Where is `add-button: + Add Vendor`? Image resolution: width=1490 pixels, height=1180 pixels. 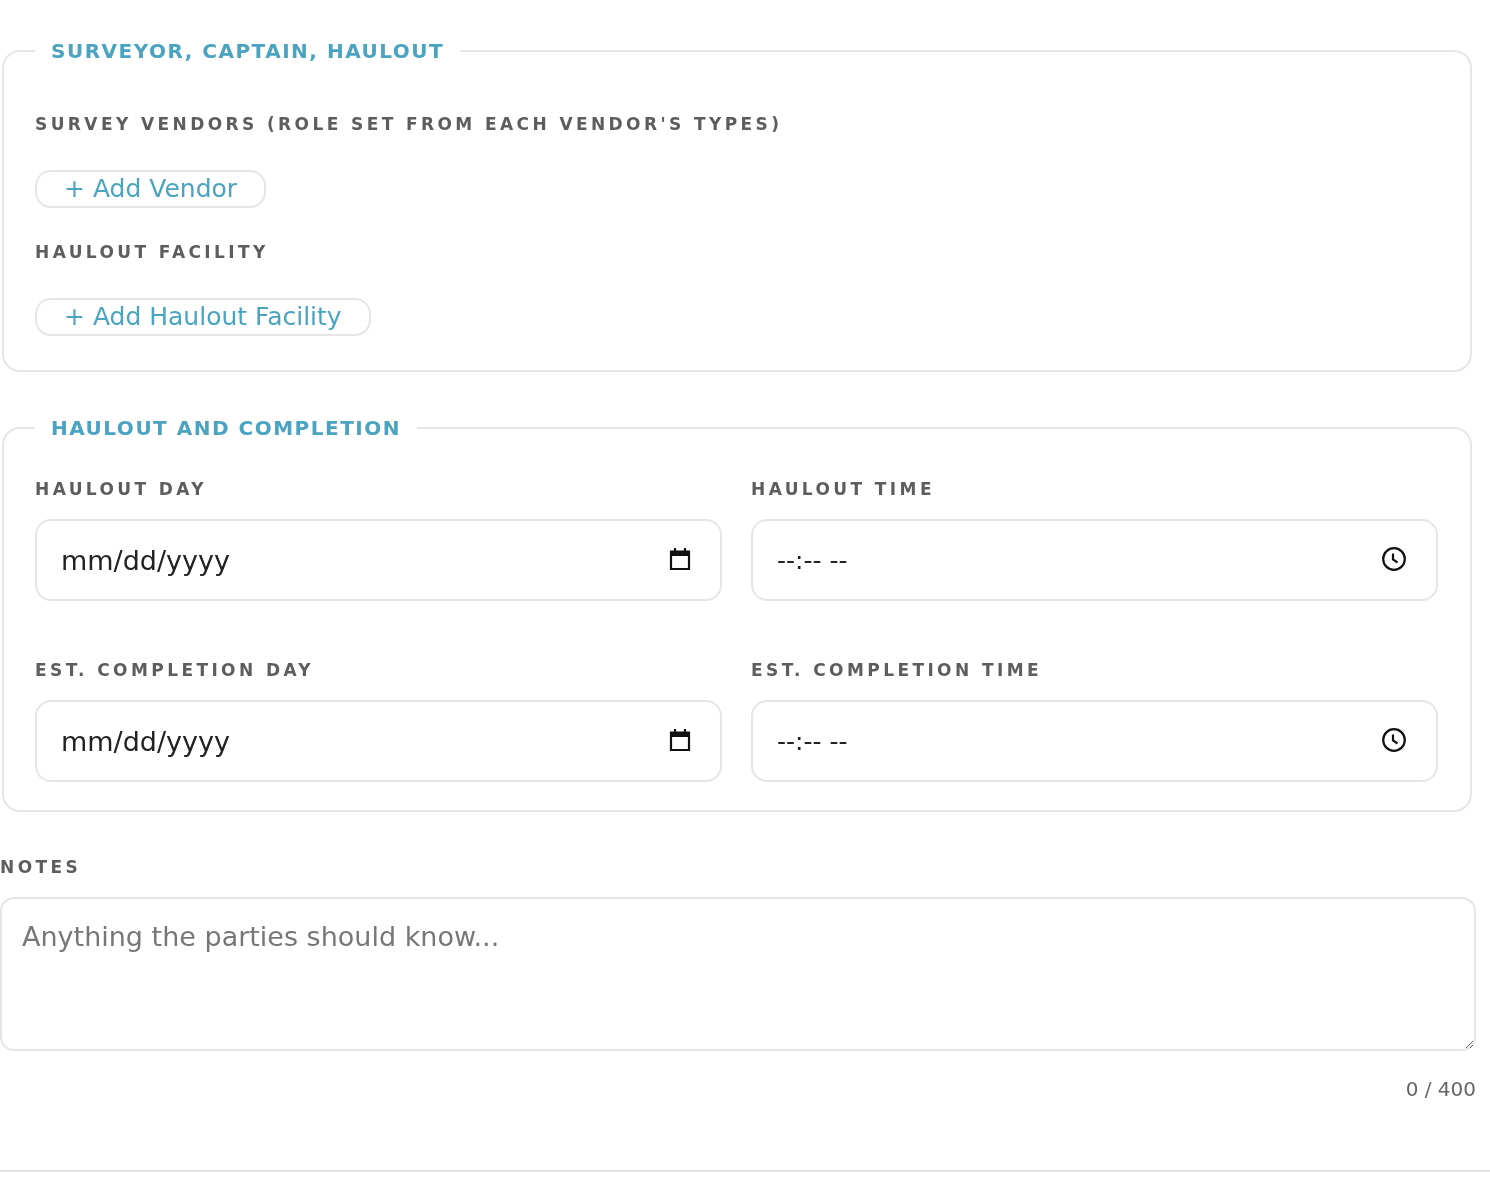 add-button: + Add Vendor is located at coordinates (151, 189).